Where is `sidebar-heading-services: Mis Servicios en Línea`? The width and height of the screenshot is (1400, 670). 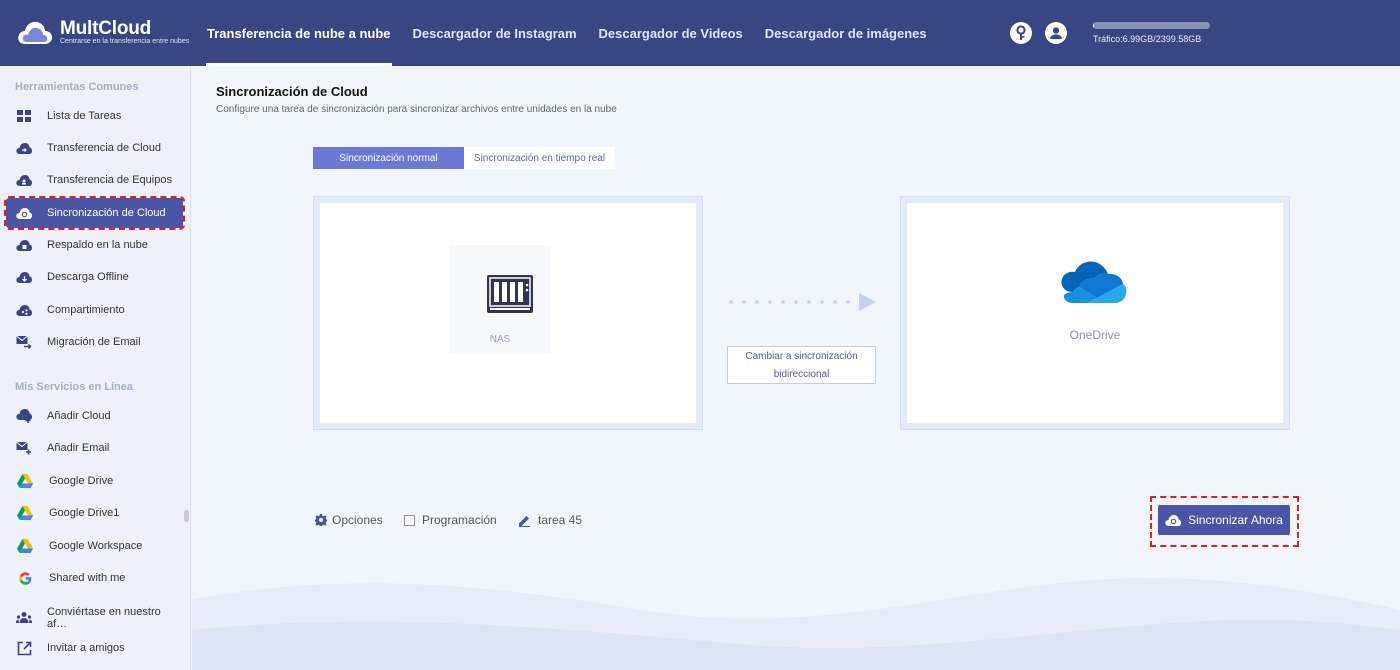
sidebar-heading-services: Mis Servicios en Línea is located at coordinates (74, 387).